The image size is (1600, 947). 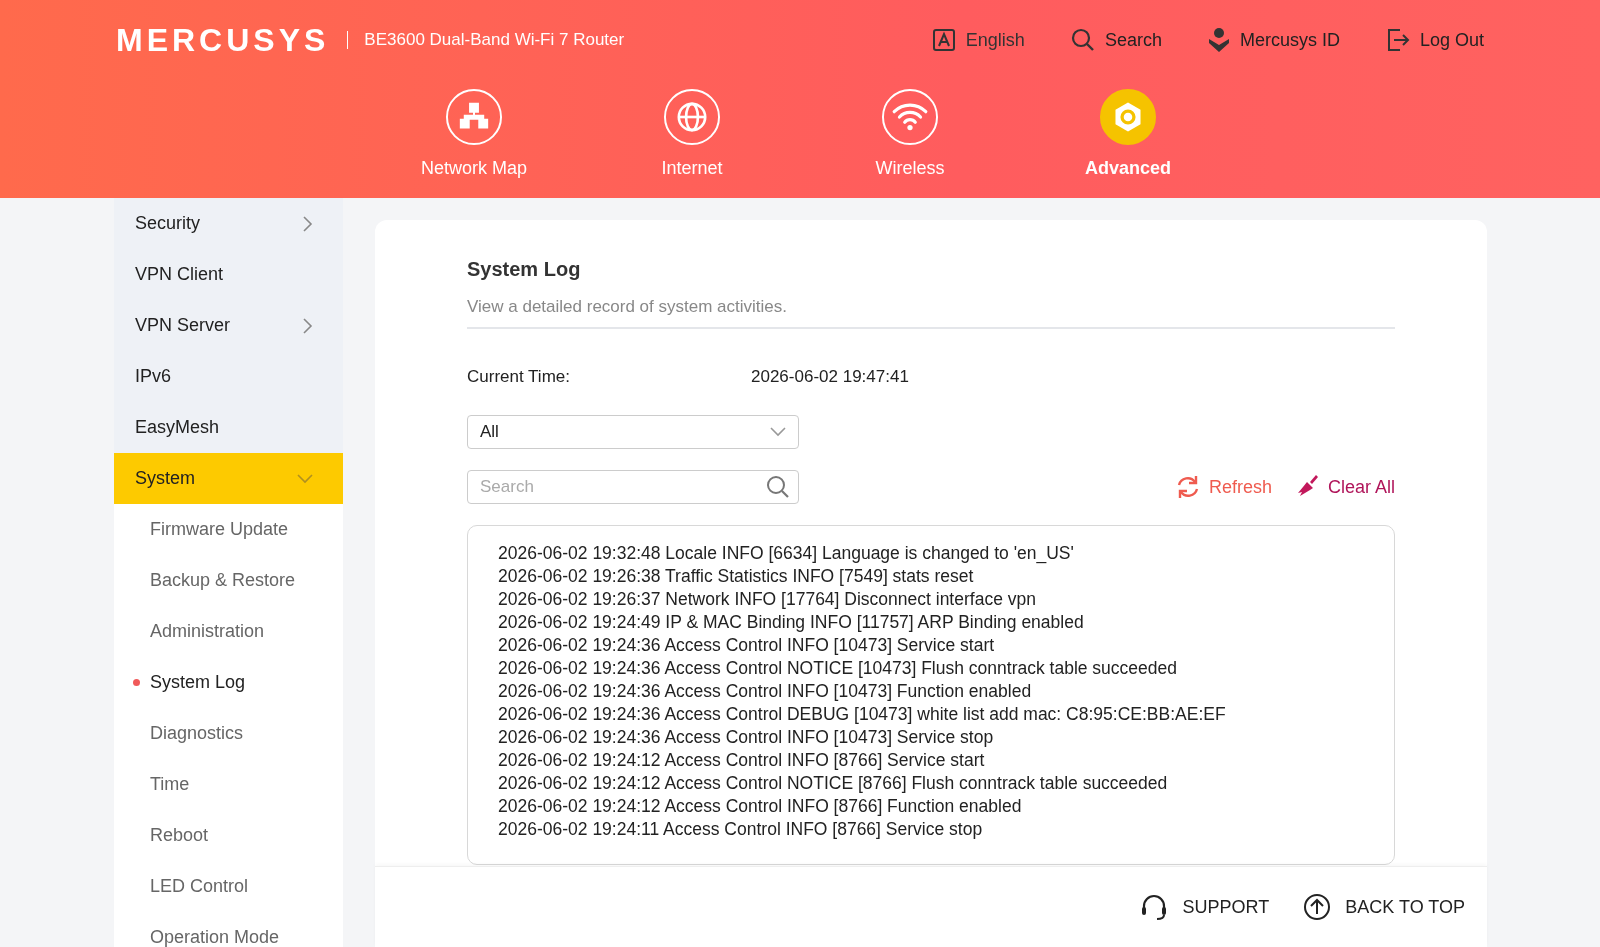 I want to click on refresh-button: Refresh, so click(x=1223, y=487).